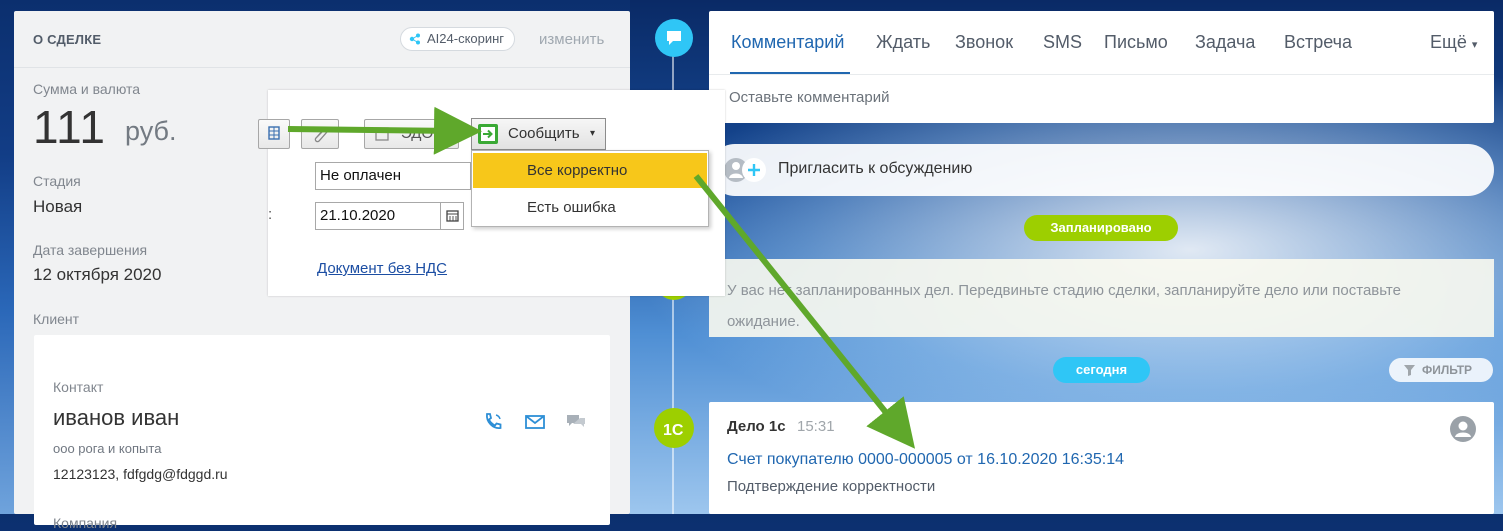  What do you see at coordinates (1101, 74) in the screenshot?
I see `tabs-divider` at bounding box center [1101, 74].